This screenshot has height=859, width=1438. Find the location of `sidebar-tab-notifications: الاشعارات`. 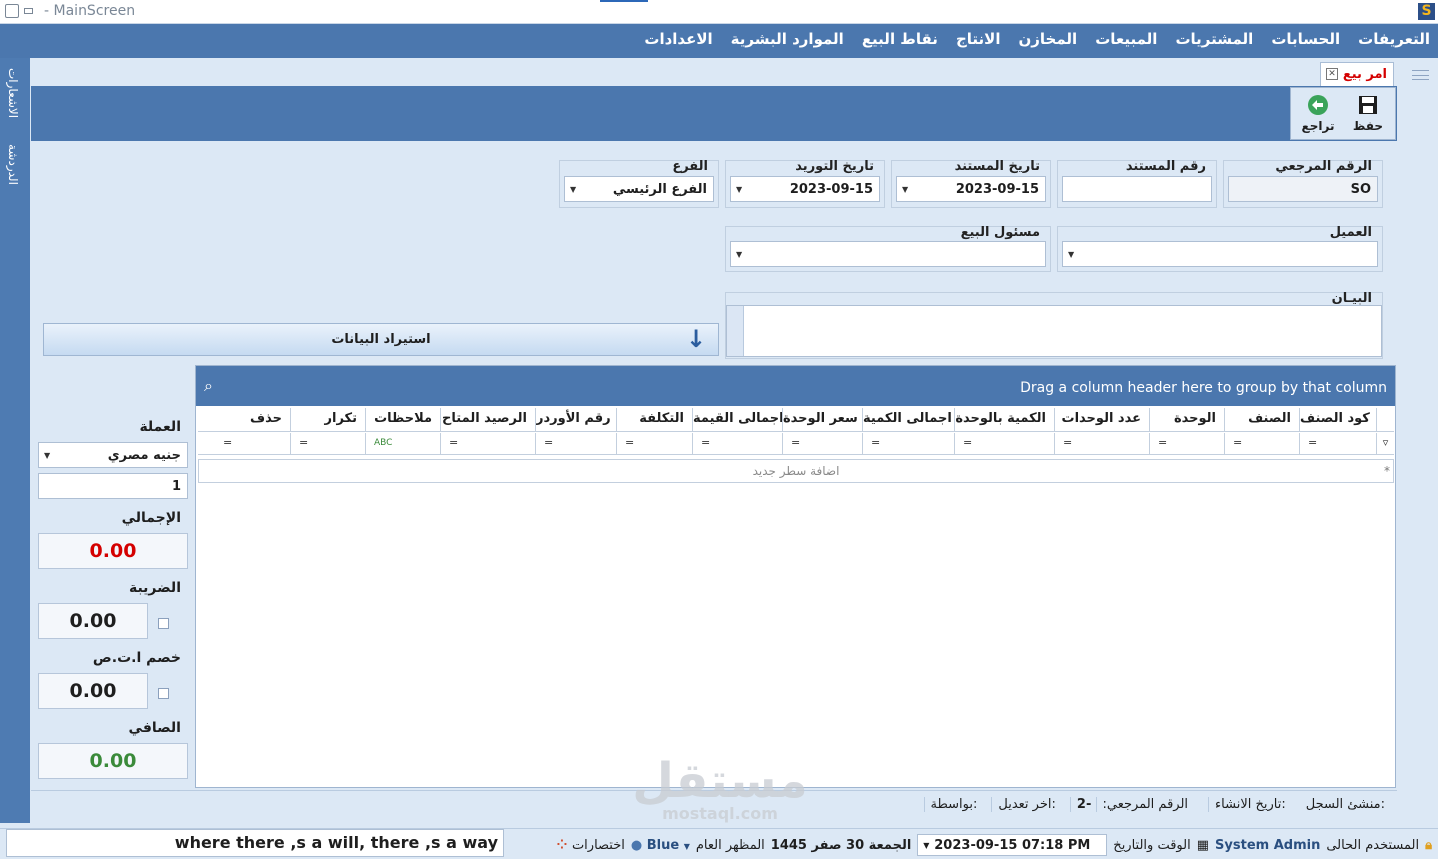

sidebar-tab-notifications: الاشعارات is located at coordinates (13, 93).